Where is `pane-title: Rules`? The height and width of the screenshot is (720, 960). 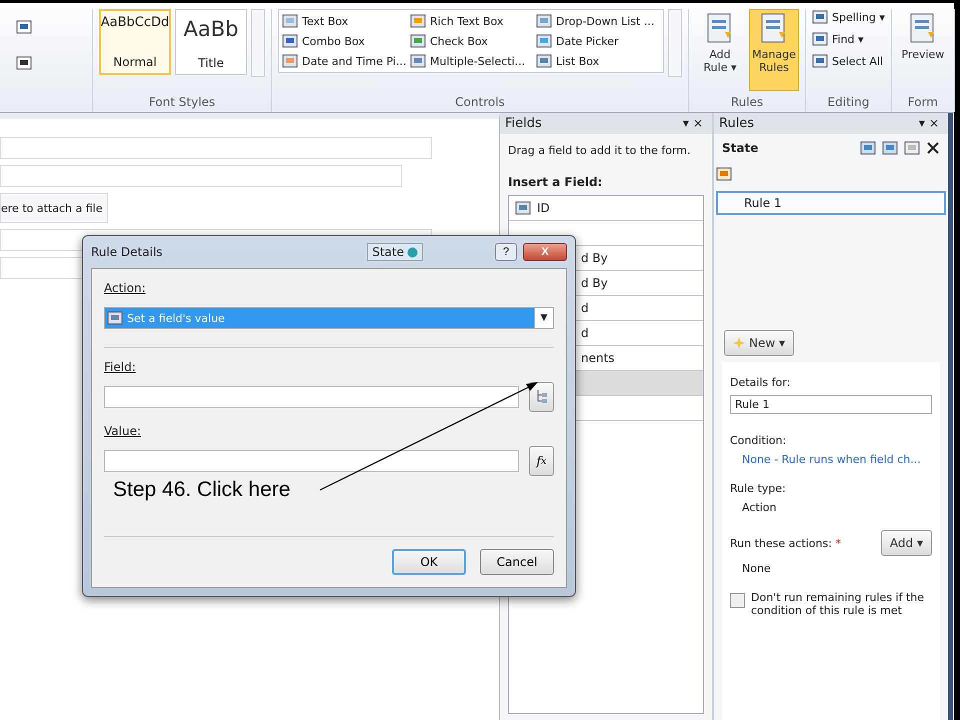
pane-title: Rules is located at coordinates (736, 123).